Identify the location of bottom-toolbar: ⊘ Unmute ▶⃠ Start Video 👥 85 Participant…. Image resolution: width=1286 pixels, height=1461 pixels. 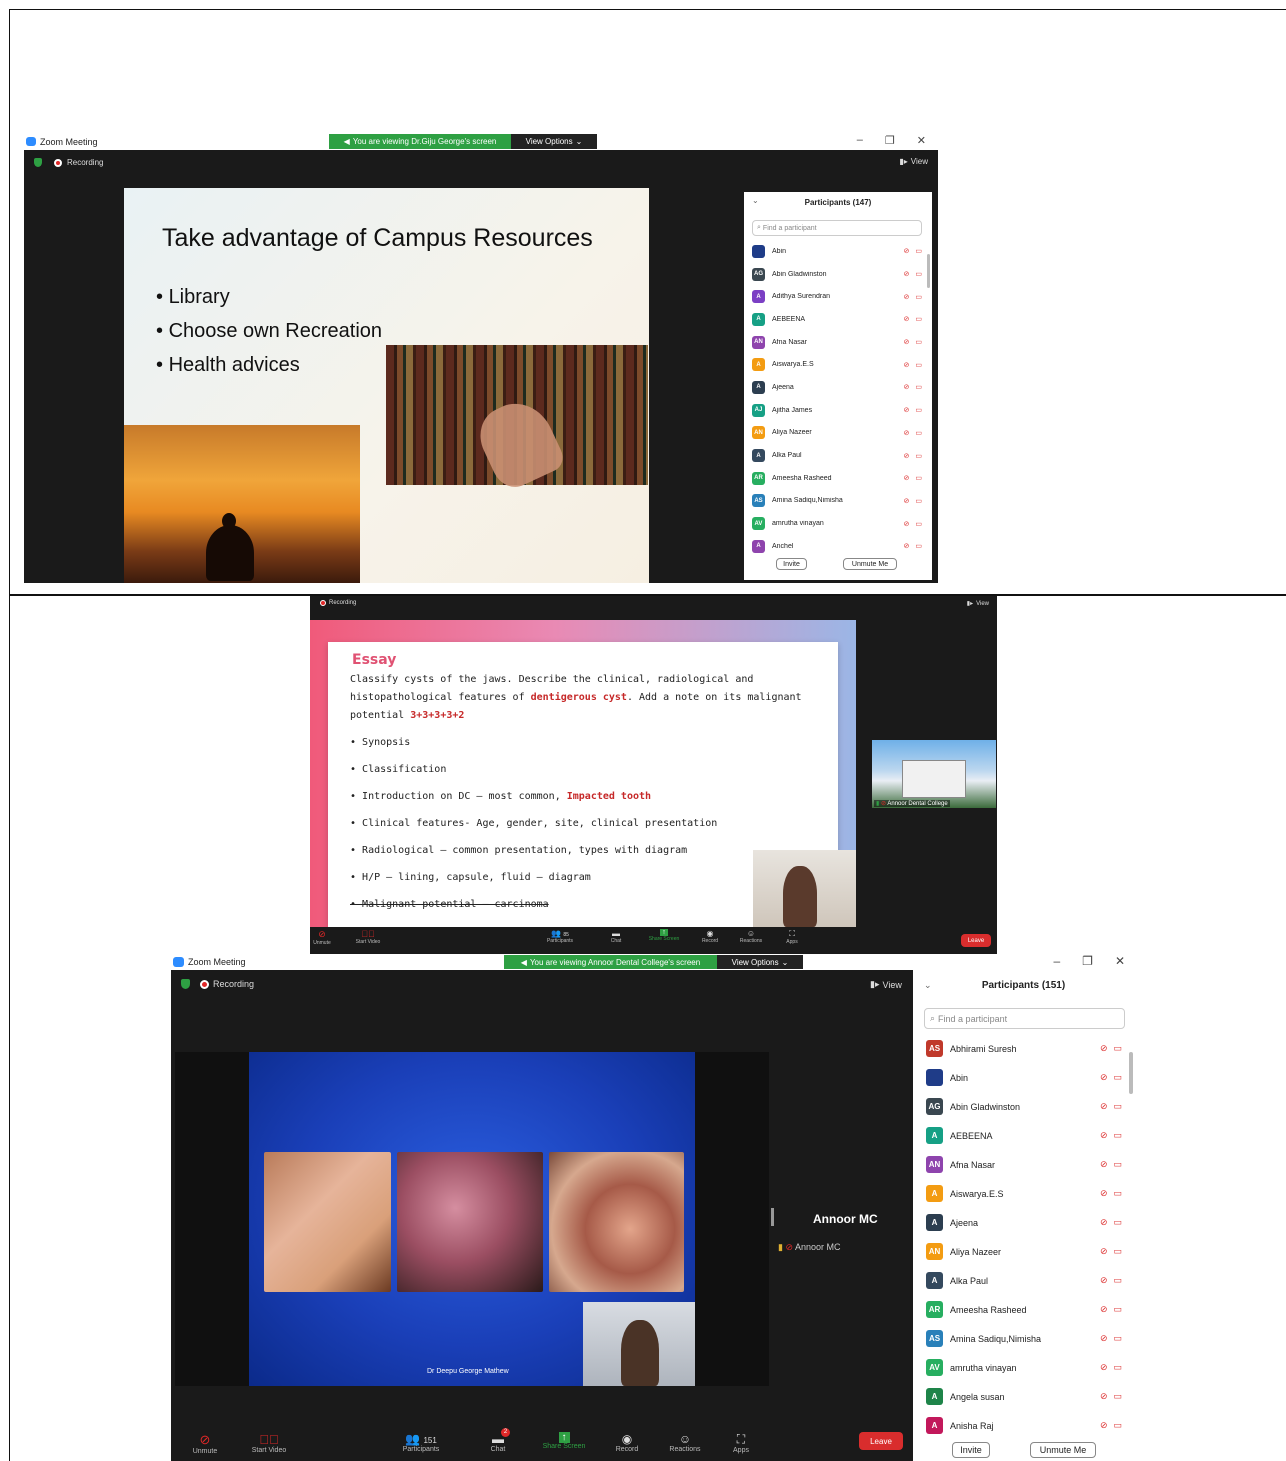
(653, 940).